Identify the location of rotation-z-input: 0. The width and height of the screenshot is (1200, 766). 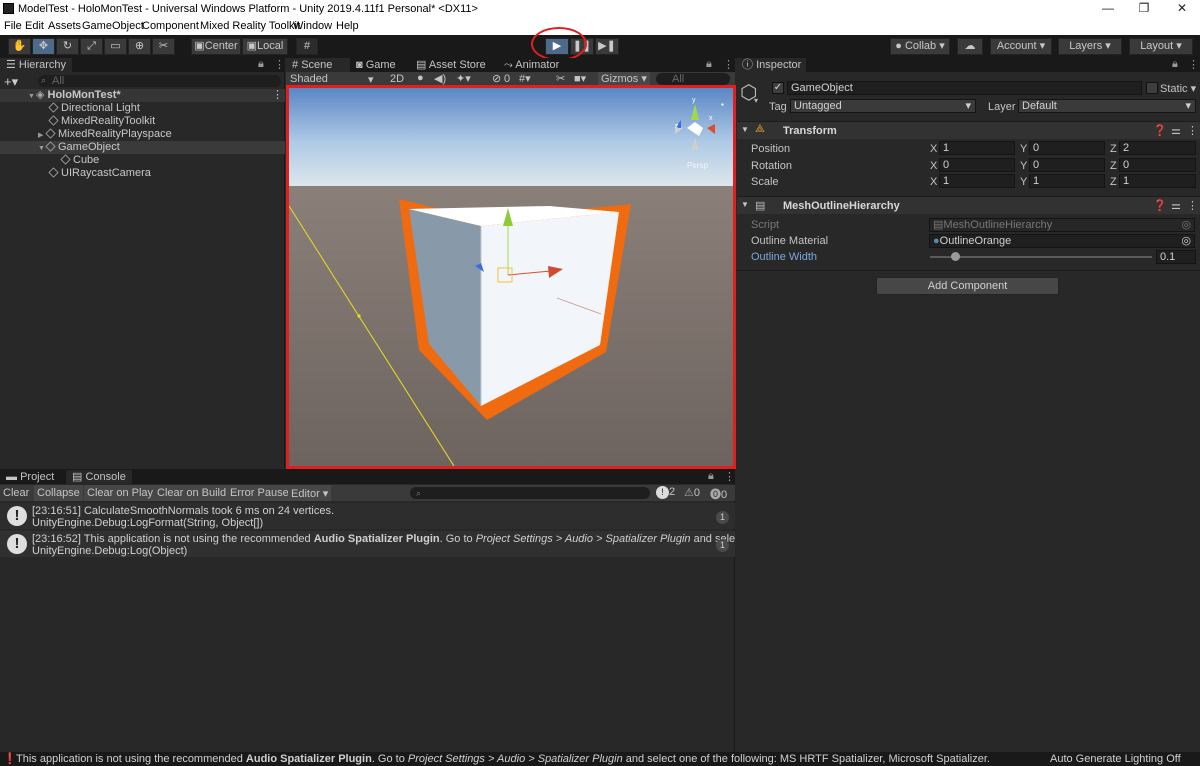
(1157, 165).